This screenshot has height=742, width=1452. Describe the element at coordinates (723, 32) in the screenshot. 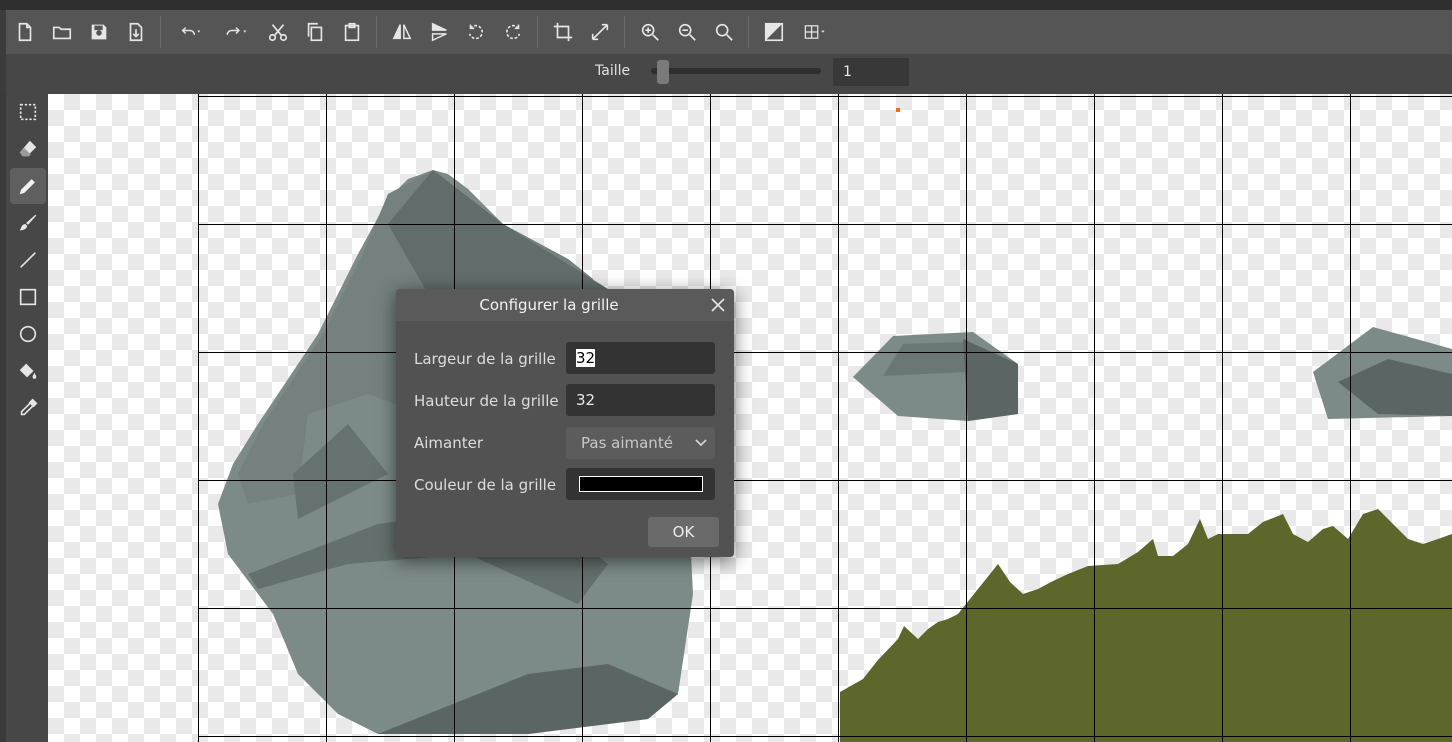

I see `zoom-fit-icon` at that location.